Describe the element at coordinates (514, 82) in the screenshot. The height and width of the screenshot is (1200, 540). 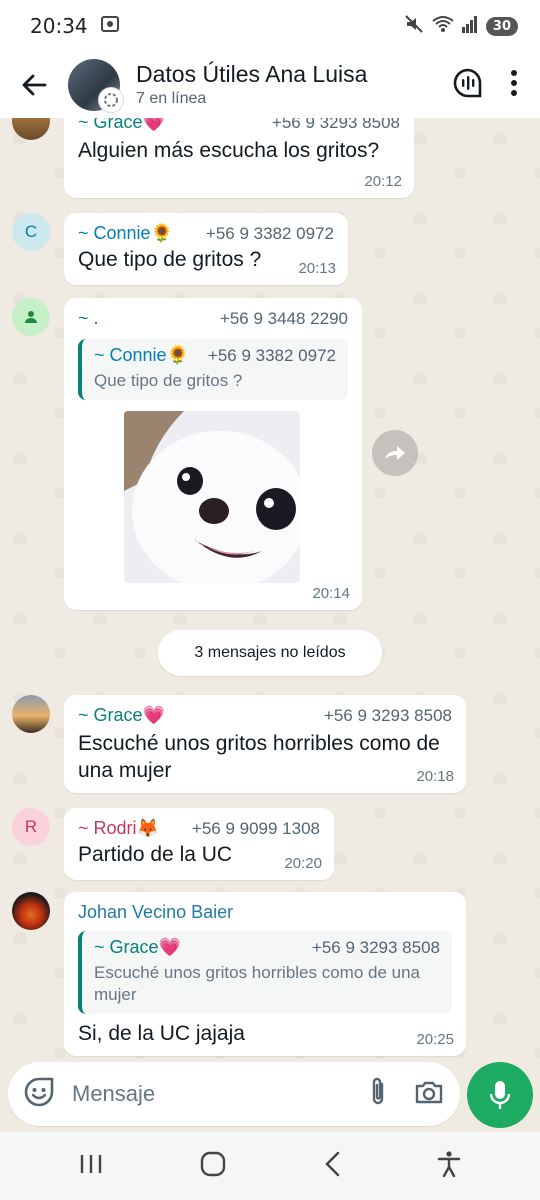
I see `more-vertical-icon` at that location.